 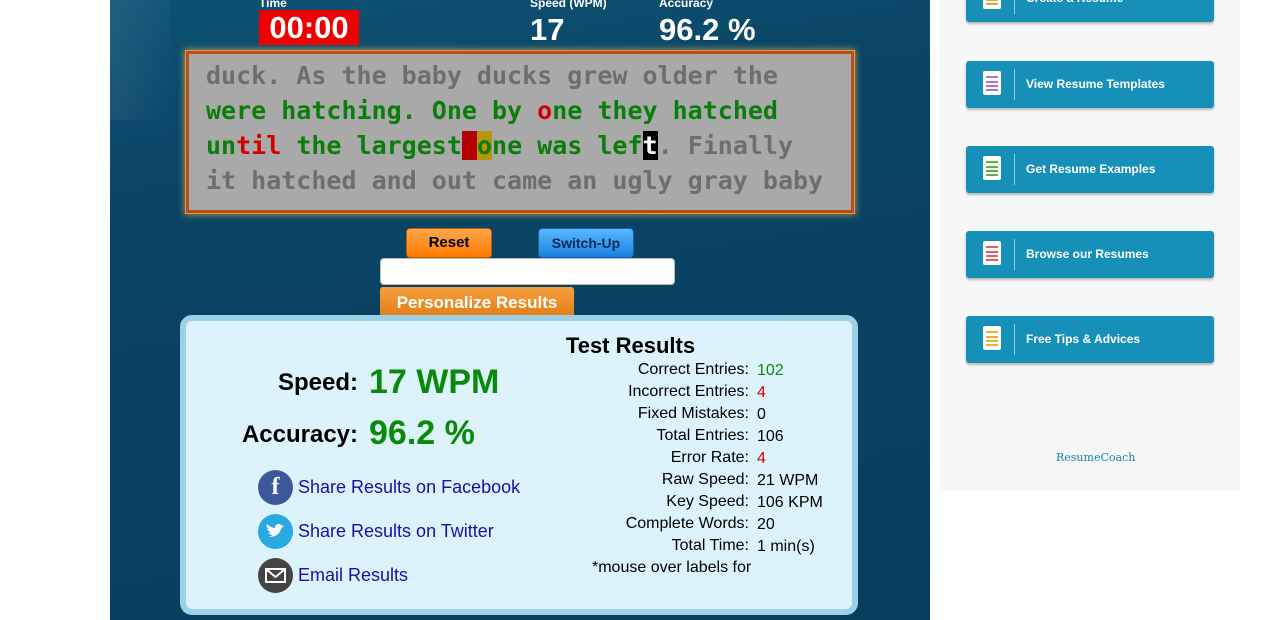 I want to click on time-label: Time, so click(x=273, y=5).